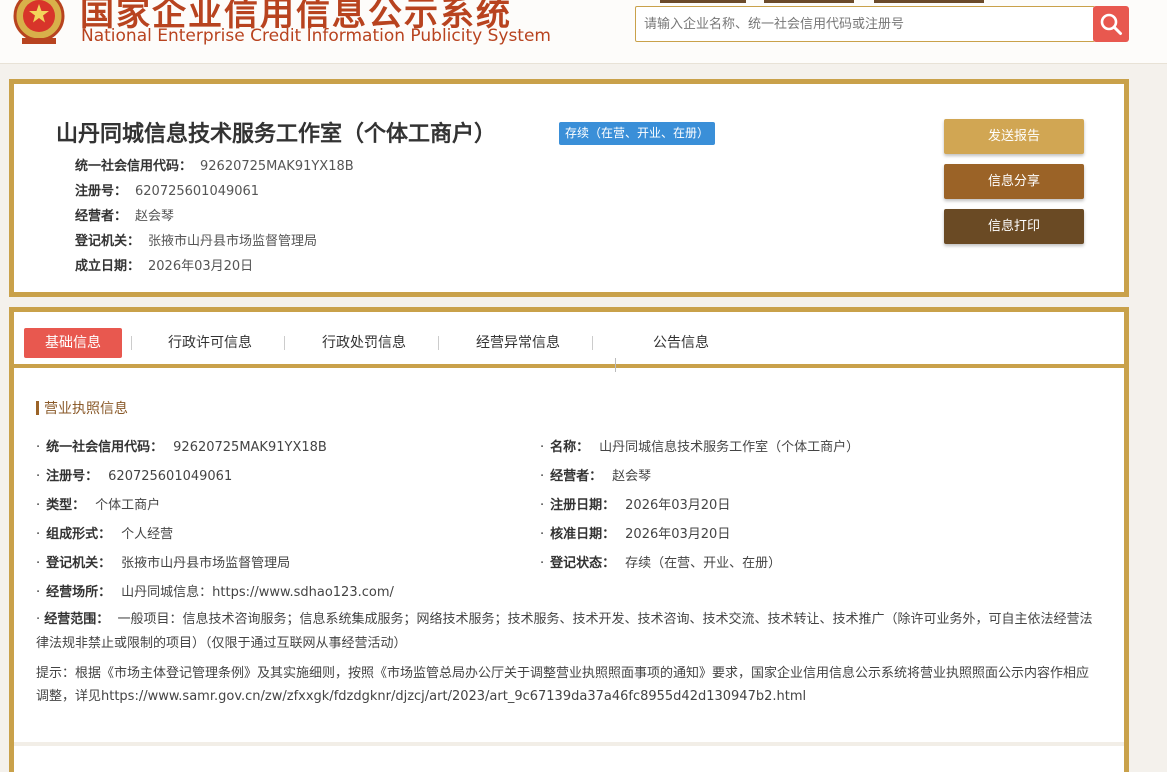  I want to click on search-icon, so click(1111, 24).